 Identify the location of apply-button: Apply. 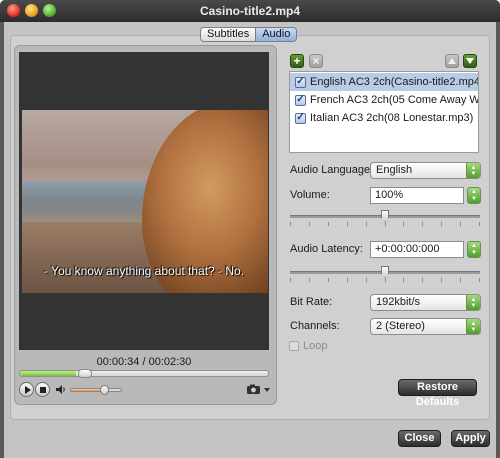
(470, 438).